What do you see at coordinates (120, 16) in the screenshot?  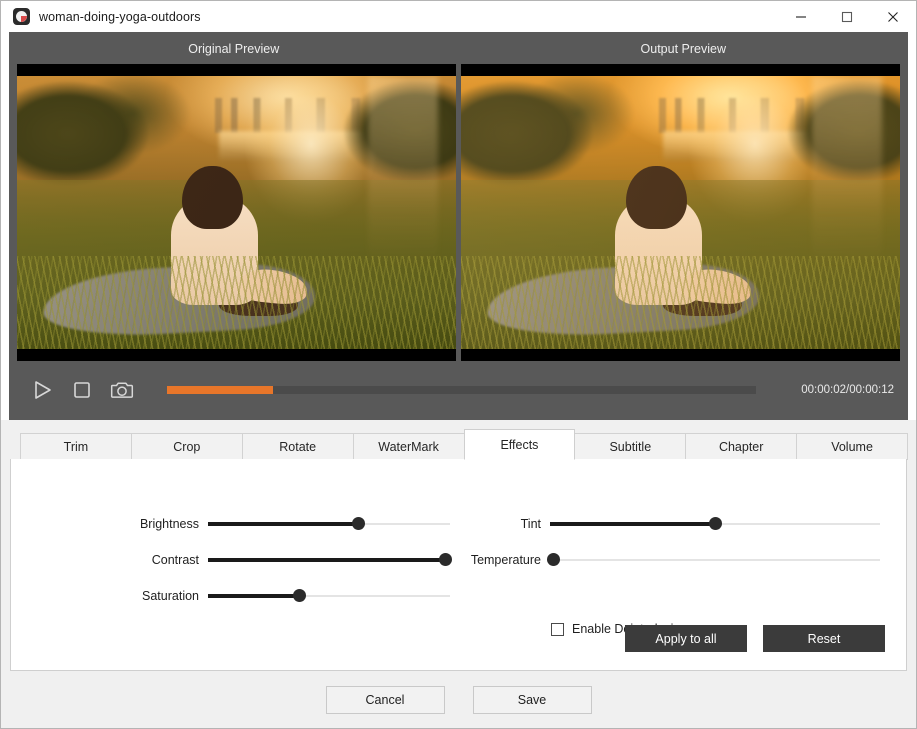 I see `window-title: woman-doing-yoga-outdoors` at bounding box center [120, 16].